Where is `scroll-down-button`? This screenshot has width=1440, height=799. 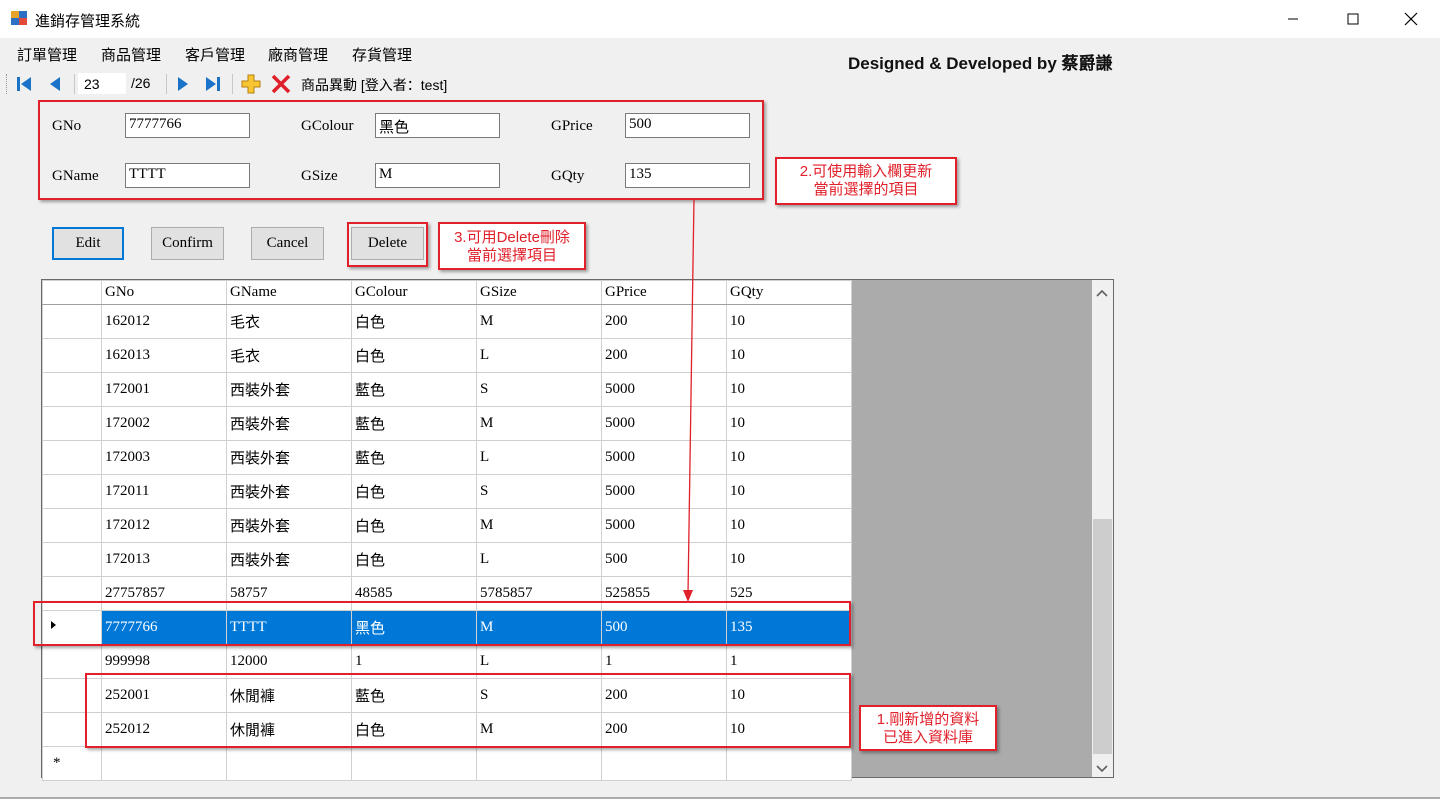 scroll-down-button is located at coordinates (1102, 770).